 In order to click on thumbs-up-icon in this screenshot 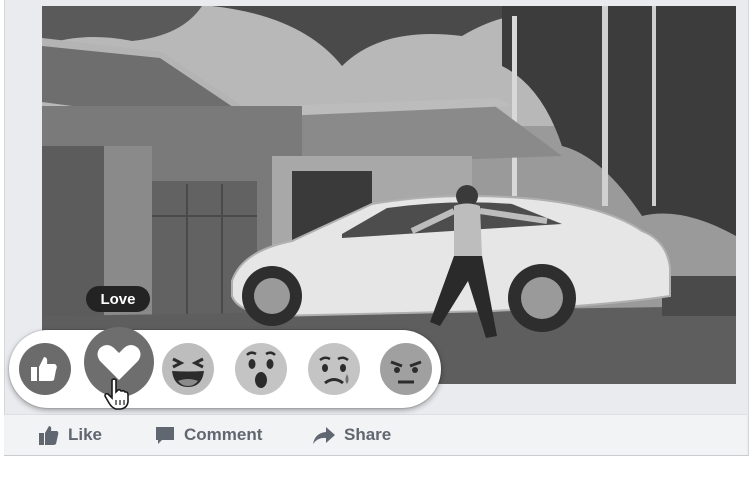, I will do `click(49, 435)`.